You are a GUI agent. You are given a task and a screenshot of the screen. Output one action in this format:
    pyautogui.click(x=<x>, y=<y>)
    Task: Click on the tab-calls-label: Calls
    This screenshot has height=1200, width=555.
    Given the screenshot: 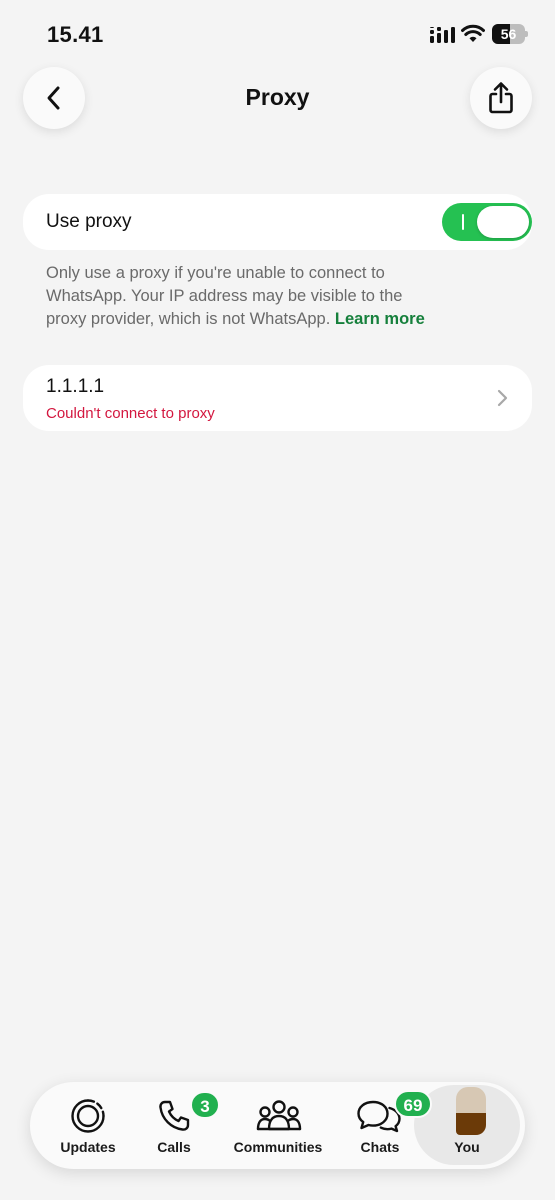 What is the action you would take?
    pyautogui.click(x=174, y=1147)
    